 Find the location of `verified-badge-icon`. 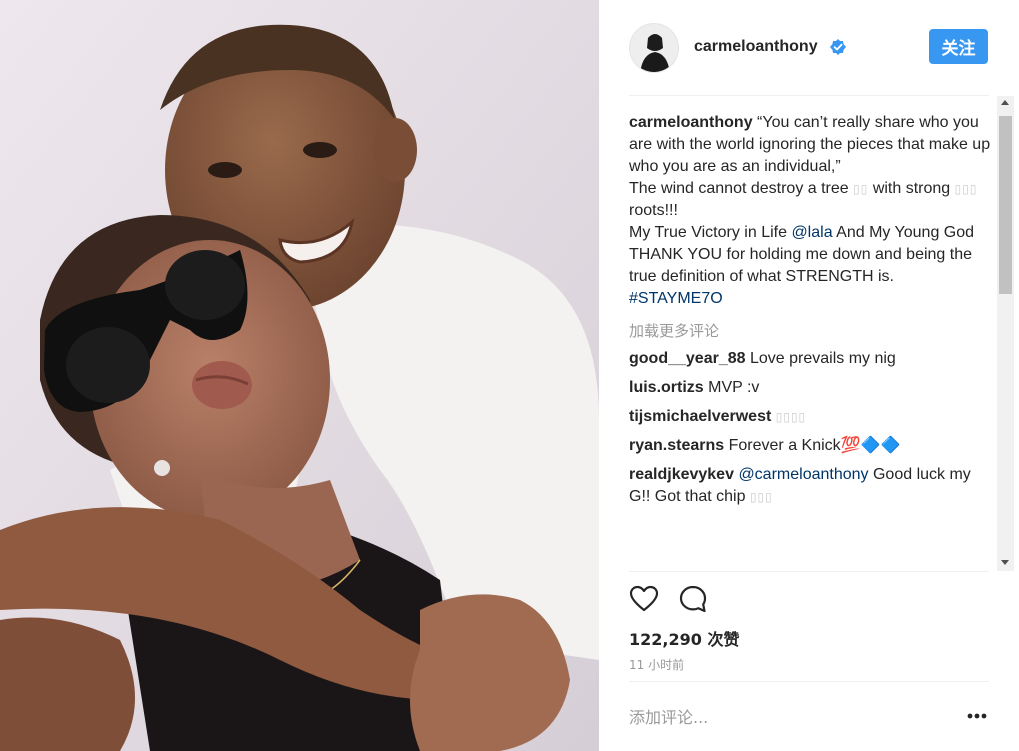

verified-badge-icon is located at coordinates (838, 47).